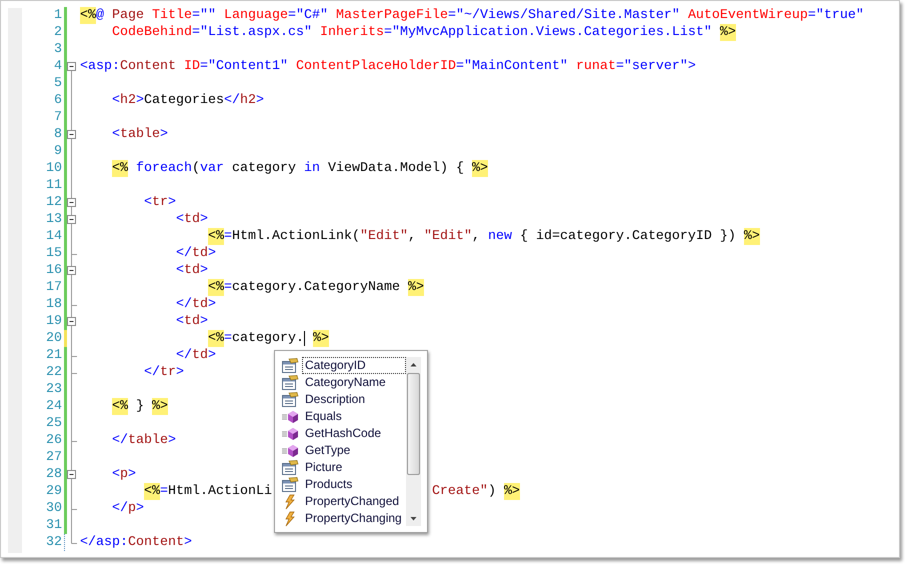  Describe the element at coordinates (413, 424) in the screenshot. I see `scroll-thumb` at that location.